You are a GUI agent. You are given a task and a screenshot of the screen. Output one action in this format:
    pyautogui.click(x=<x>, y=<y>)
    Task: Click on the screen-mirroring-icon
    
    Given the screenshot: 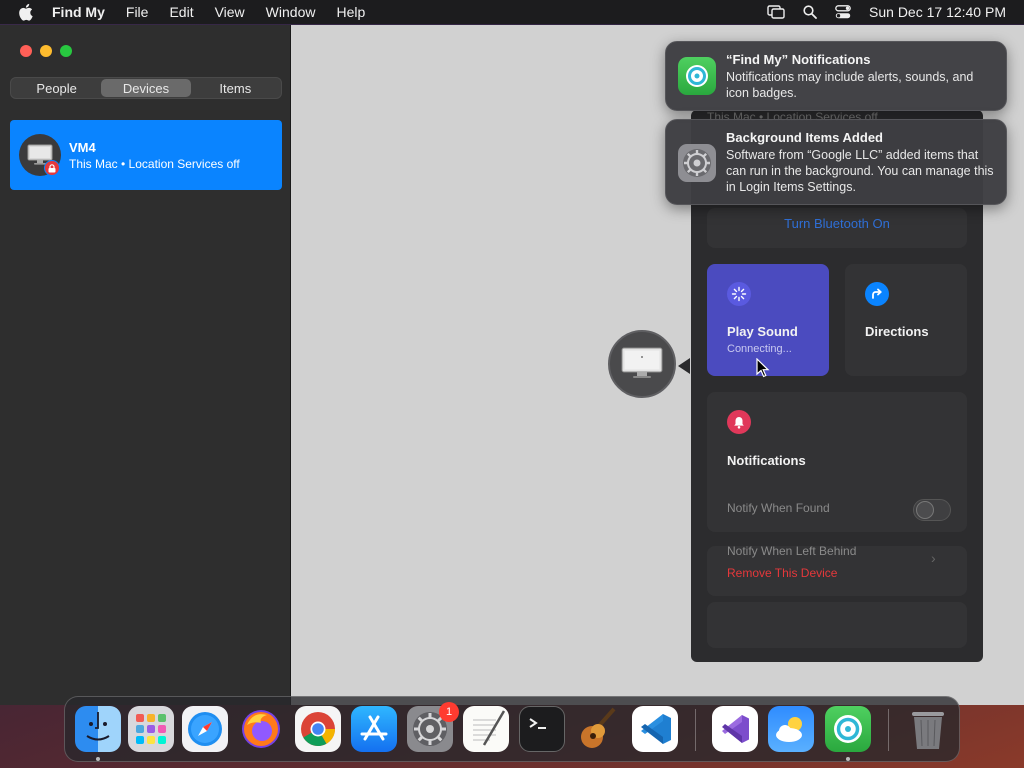 What is the action you would take?
    pyautogui.click(x=776, y=12)
    